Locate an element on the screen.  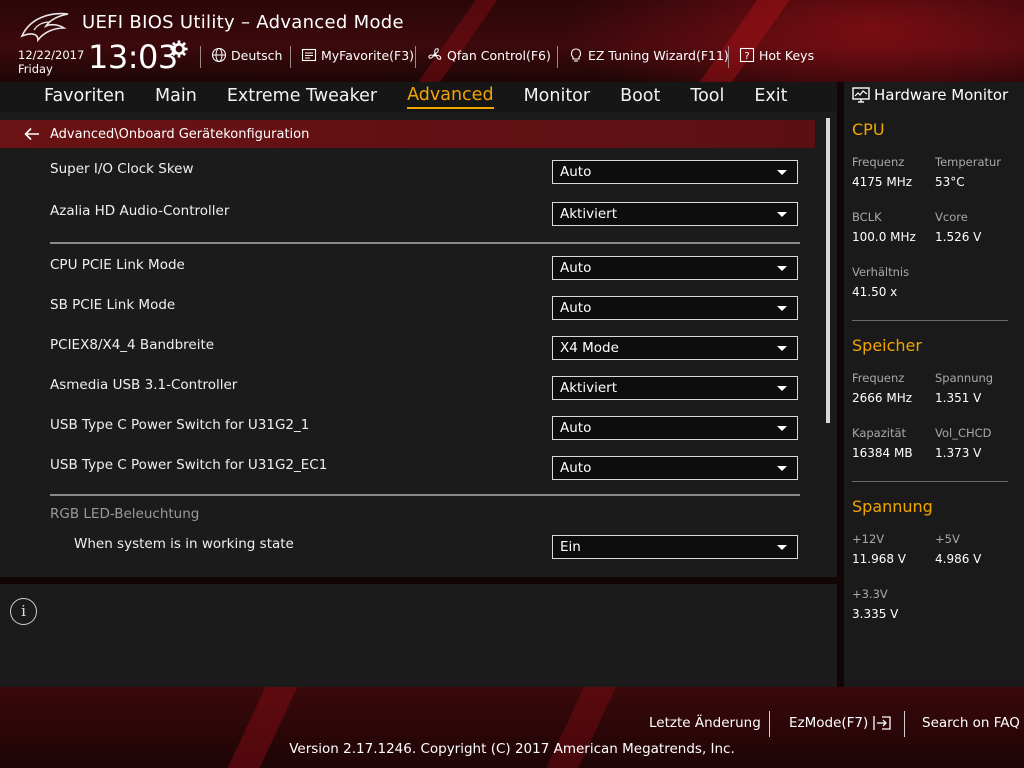
last-change-label: Letzte Änderung is located at coordinates (705, 723).